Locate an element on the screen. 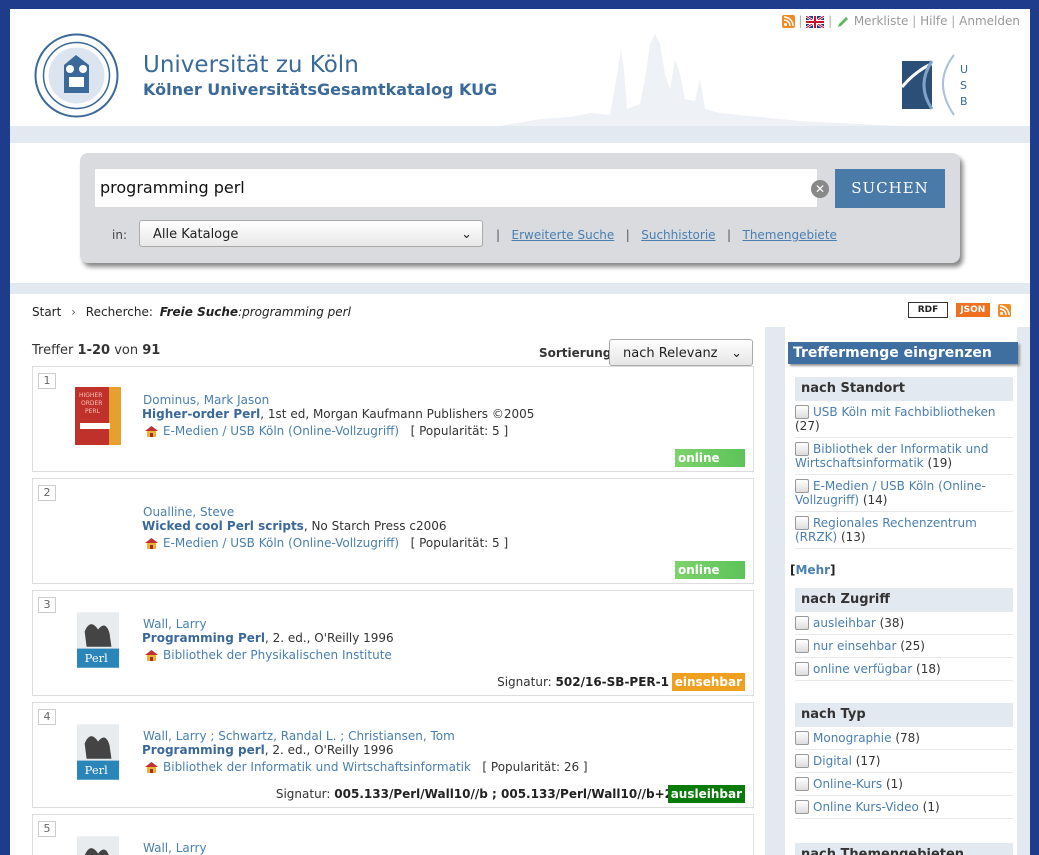  university-title: Universität zu Köln is located at coordinates (251, 65).